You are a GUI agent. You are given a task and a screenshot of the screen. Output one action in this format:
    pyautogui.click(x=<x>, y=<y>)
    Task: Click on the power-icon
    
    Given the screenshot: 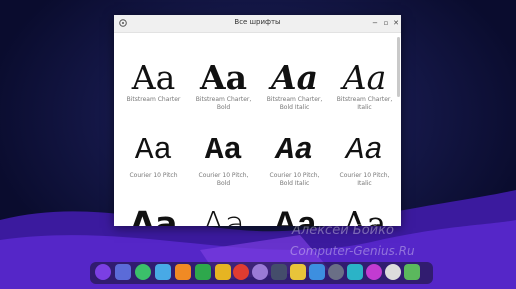 What is the action you would take?
    pyautogui.click(x=374, y=272)
    